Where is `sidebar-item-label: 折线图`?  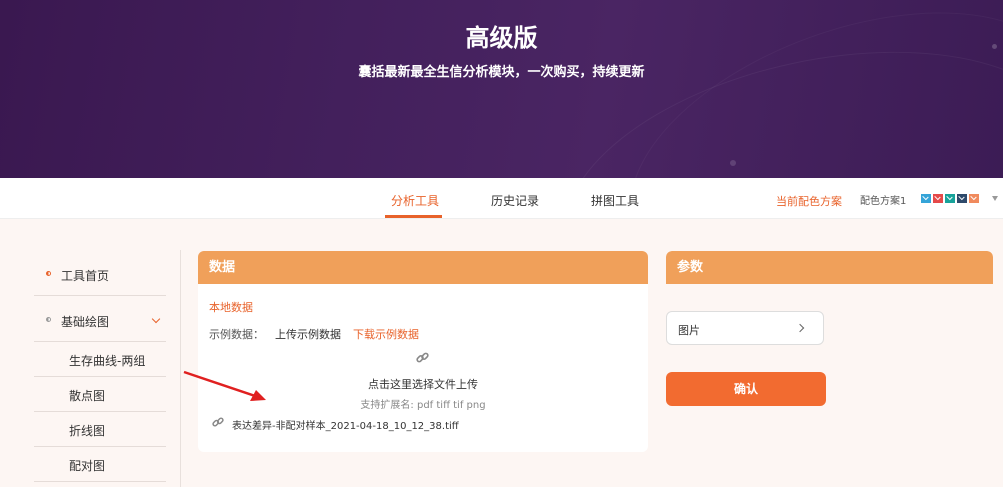
sidebar-item-label: 折线图 is located at coordinates (87, 431).